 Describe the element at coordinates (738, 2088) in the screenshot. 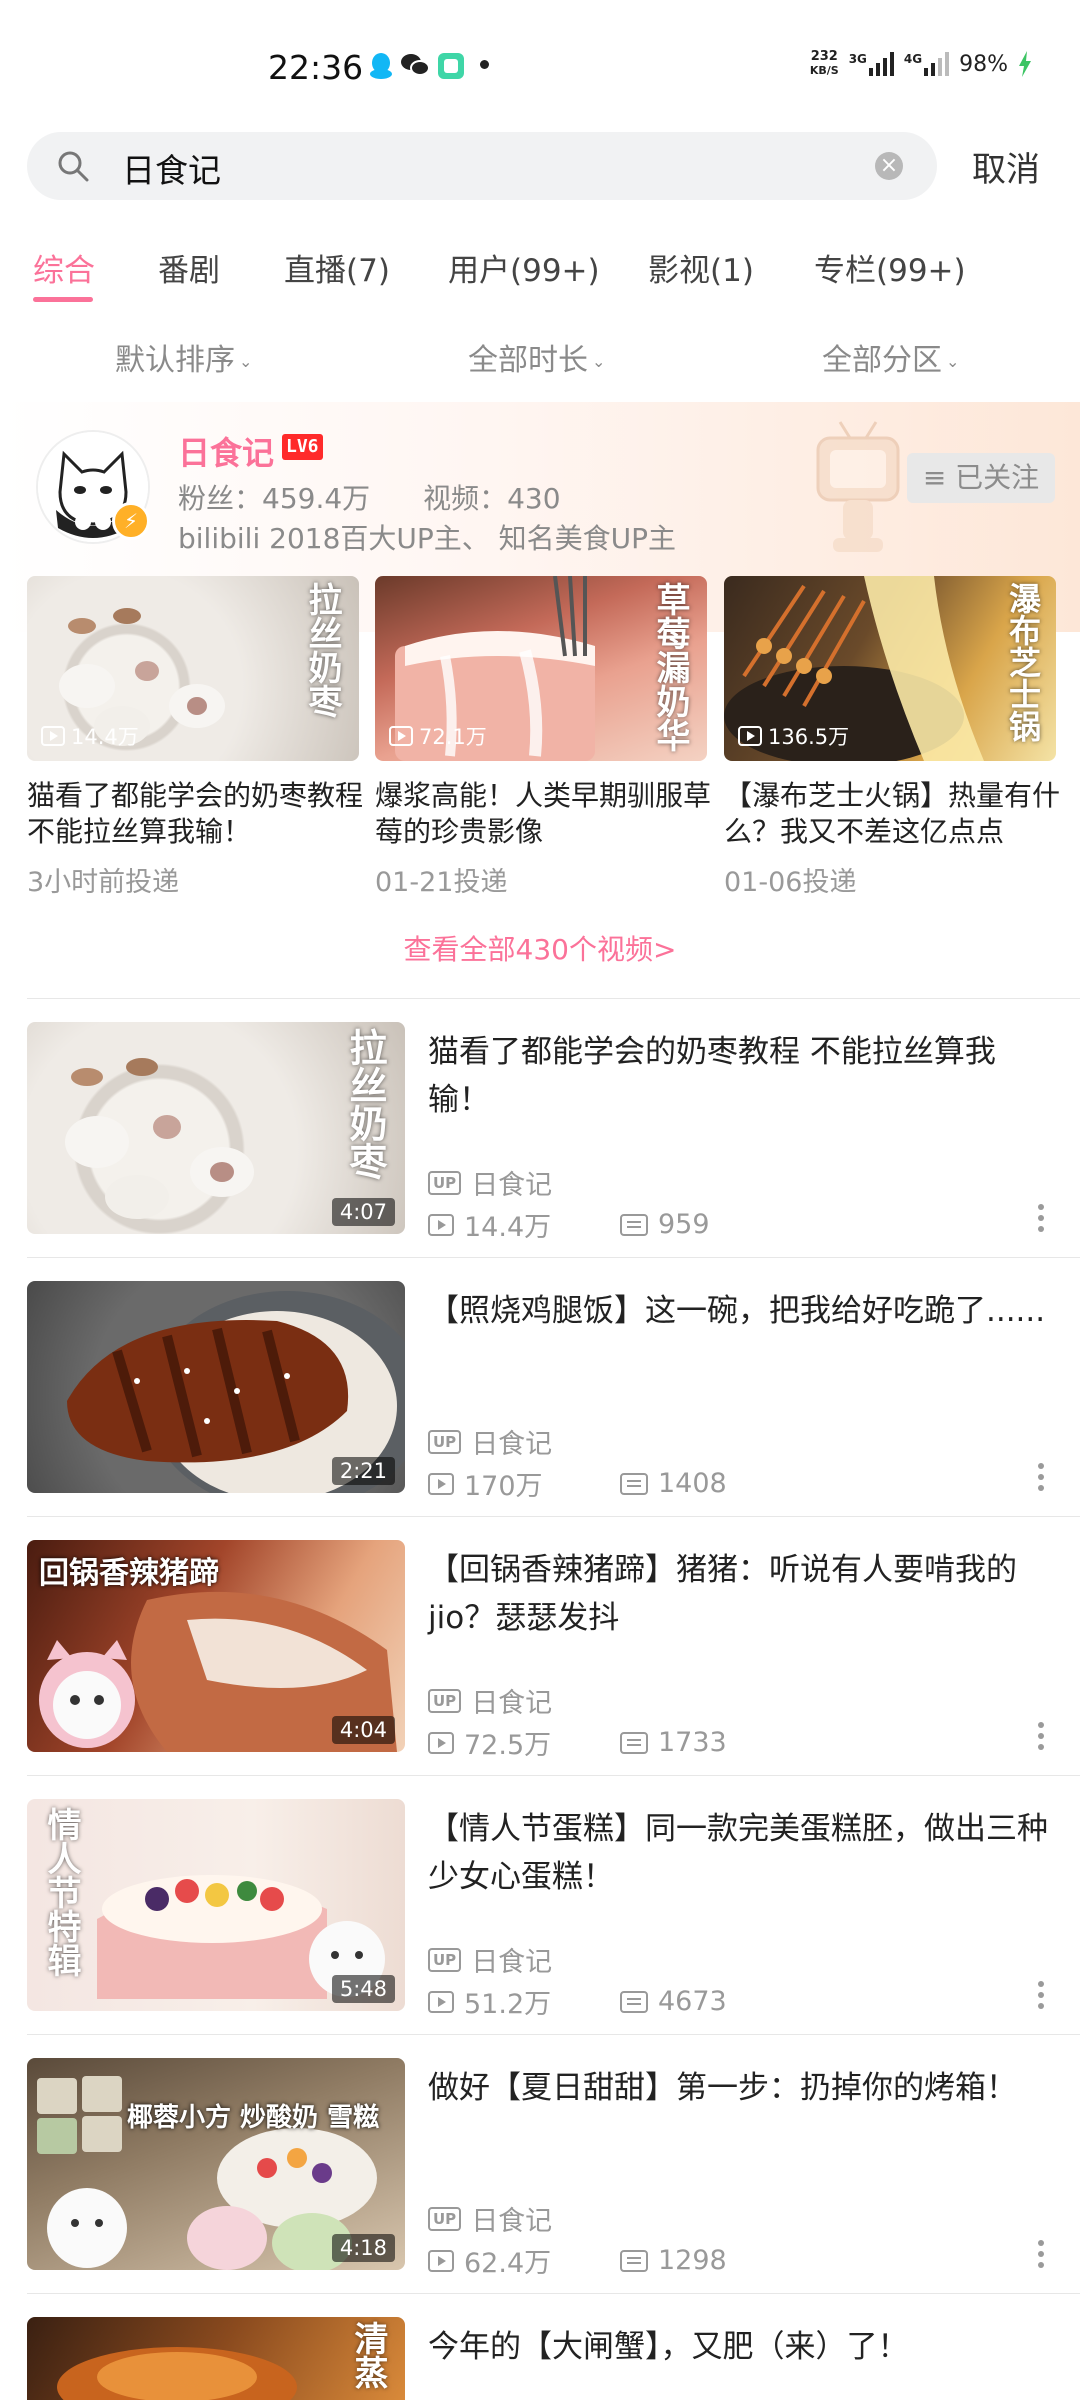

I see `video-title: 做好【夏日甜甜】第一步：扔掉你的烤箱！` at that location.